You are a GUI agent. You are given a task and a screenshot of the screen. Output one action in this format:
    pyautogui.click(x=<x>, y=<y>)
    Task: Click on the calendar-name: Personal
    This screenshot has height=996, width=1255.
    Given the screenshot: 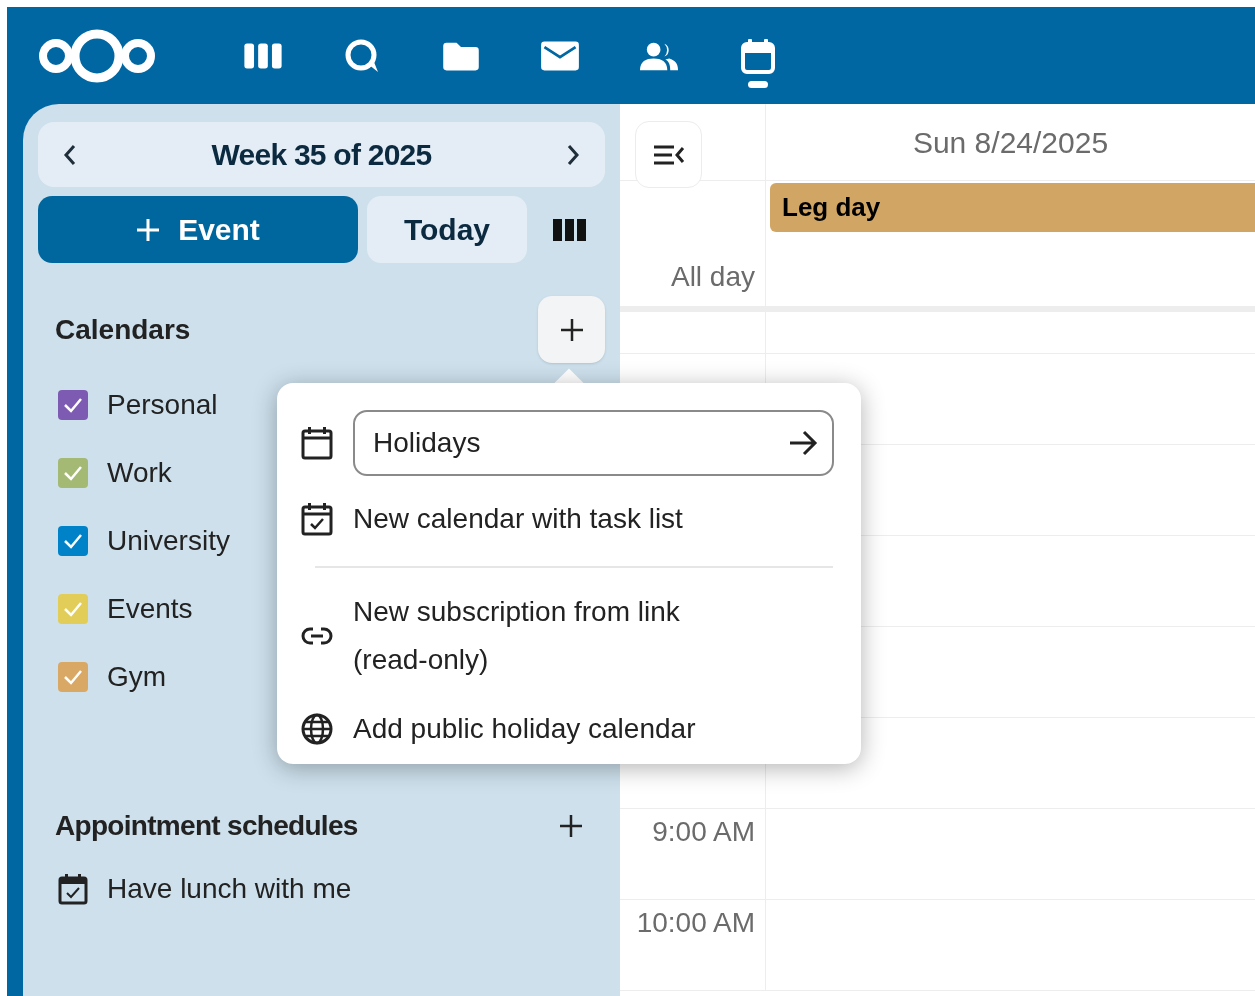 What is the action you would take?
    pyautogui.click(x=162, y=405)
    